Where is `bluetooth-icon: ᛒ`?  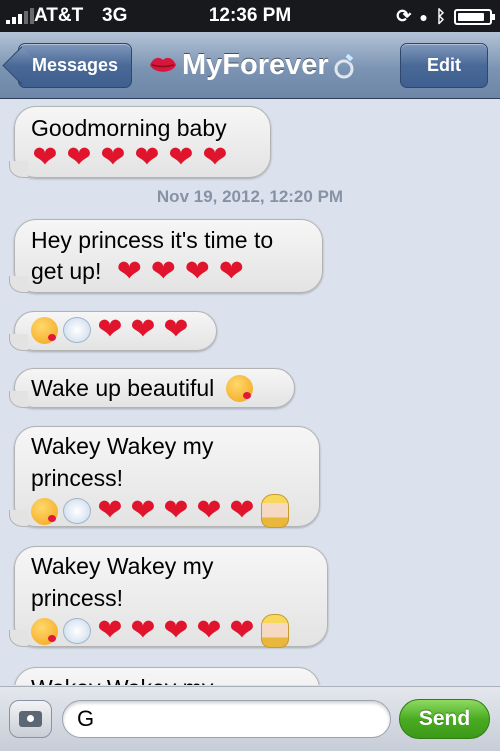
bluetooth-icon: ᛒ is located at coordinates (440, 16).